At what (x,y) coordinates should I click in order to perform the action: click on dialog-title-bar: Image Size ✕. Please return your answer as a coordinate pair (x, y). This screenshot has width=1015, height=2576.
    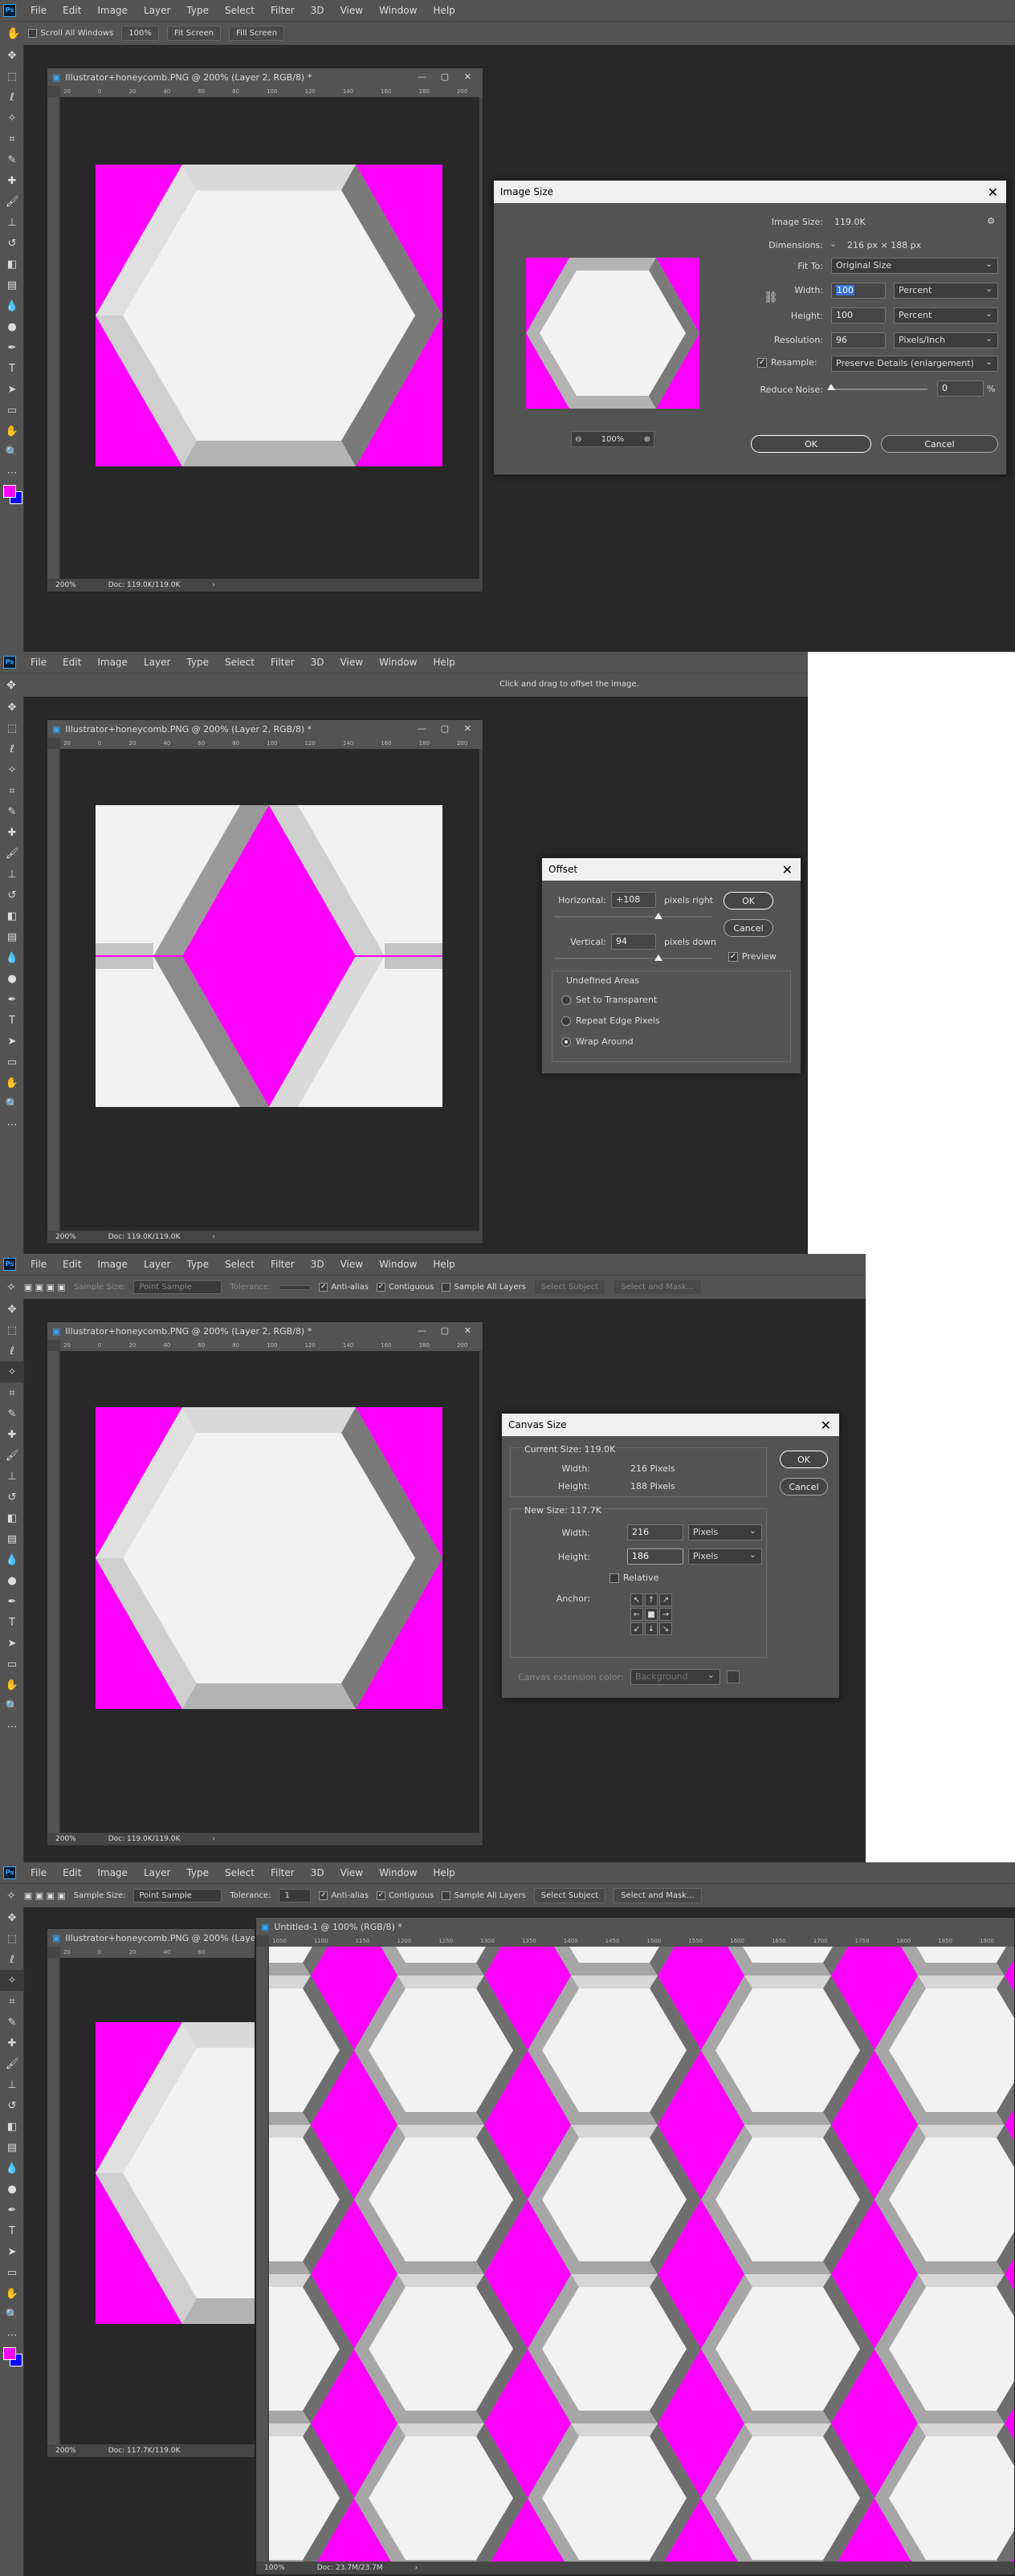
    Looking at the image, I should click on (750, 192).